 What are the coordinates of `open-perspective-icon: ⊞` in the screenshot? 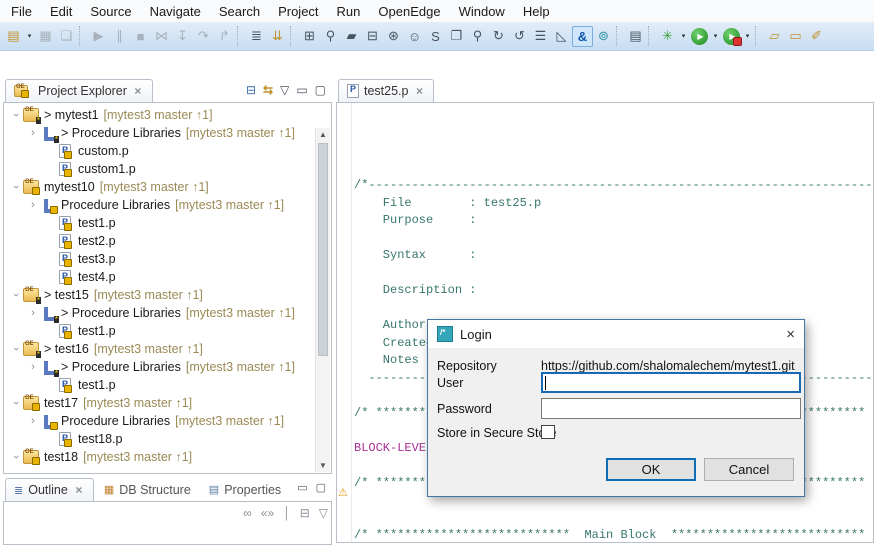 It's located at (309, 36).